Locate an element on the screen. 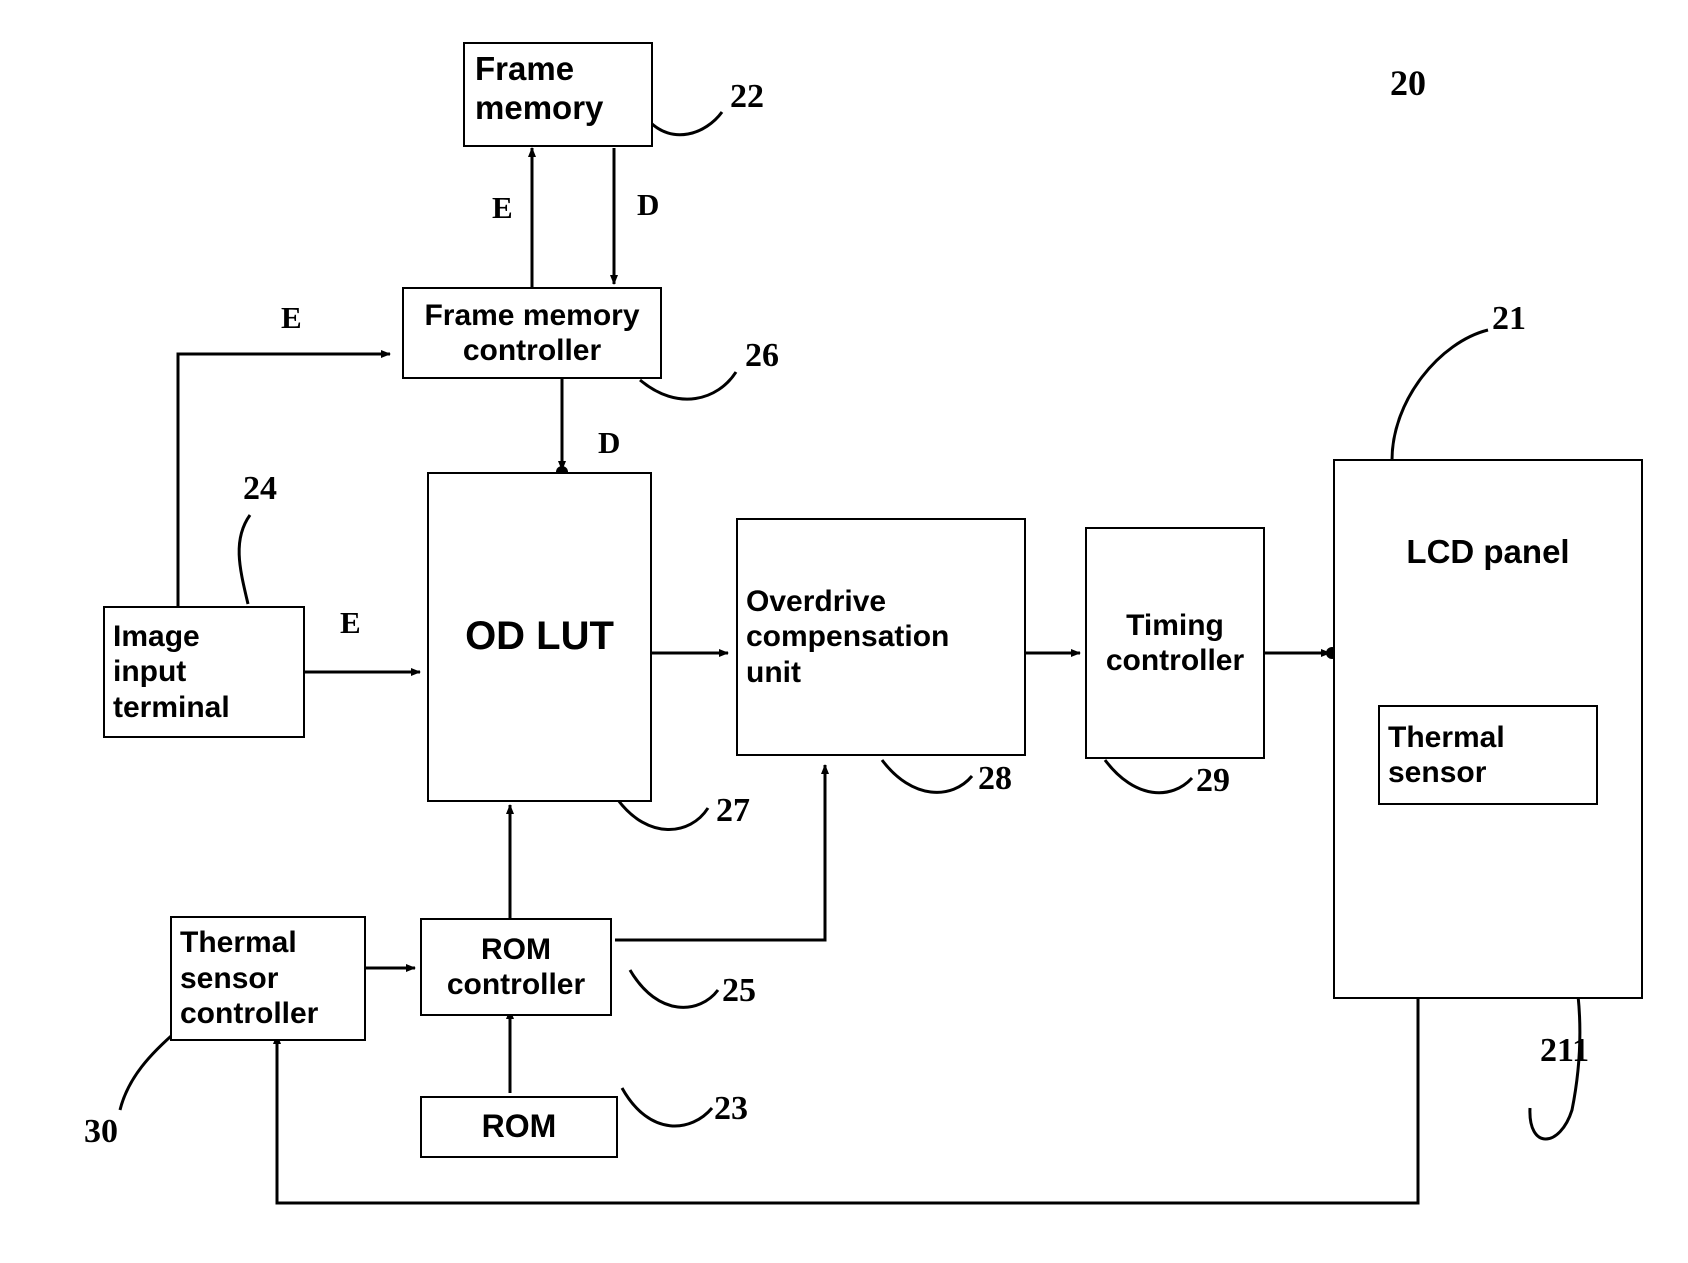 The image size is (1688, 1263). signal-label-e-frame-memory: E is located at coordinates (502, 207).